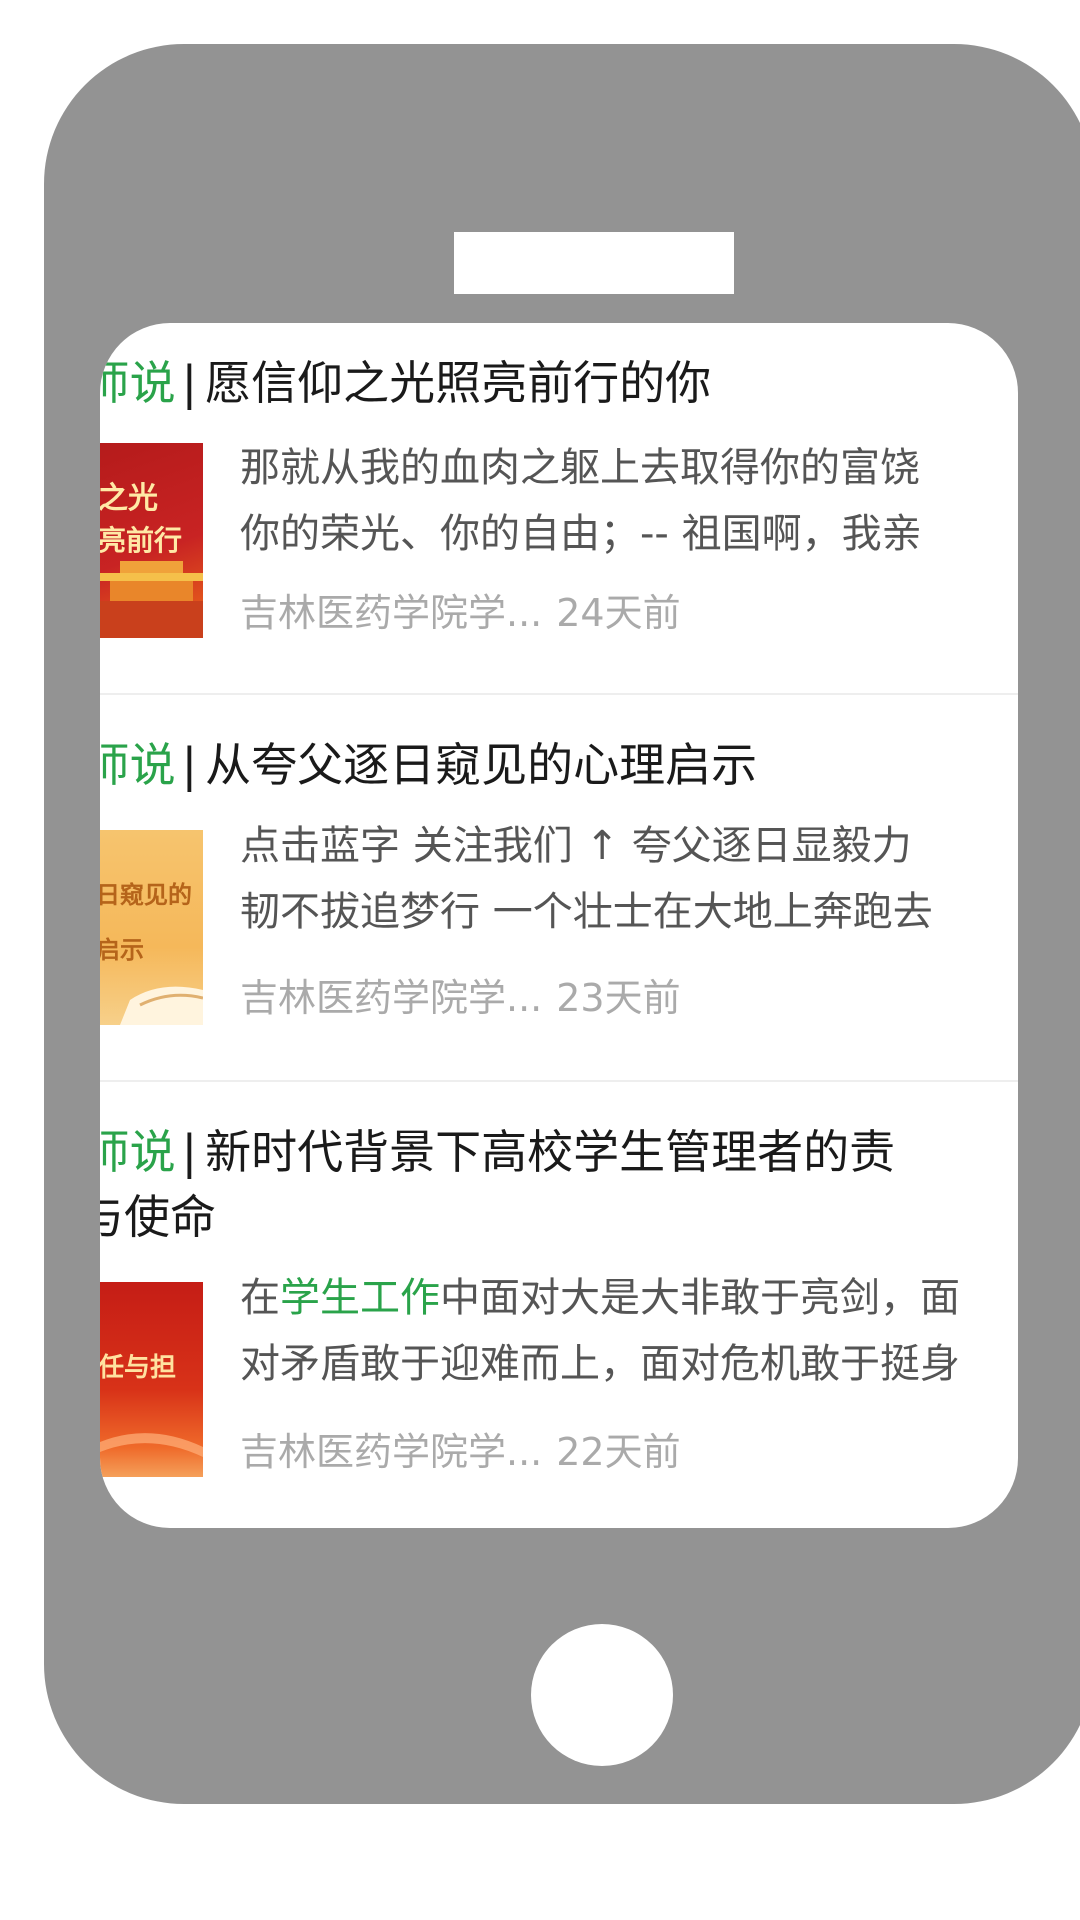  I want to click on summary-text: 中面对大是大非敢于亮剑，面, so click(700, 1298).